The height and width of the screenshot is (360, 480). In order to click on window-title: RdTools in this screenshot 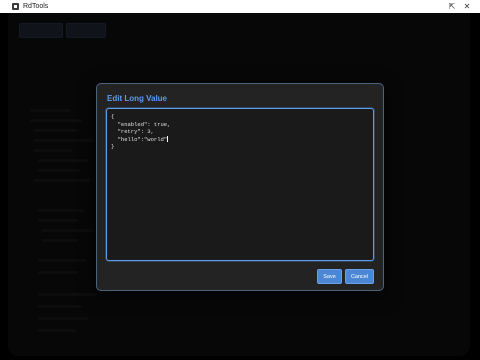, I will do `click(36, 6)`.